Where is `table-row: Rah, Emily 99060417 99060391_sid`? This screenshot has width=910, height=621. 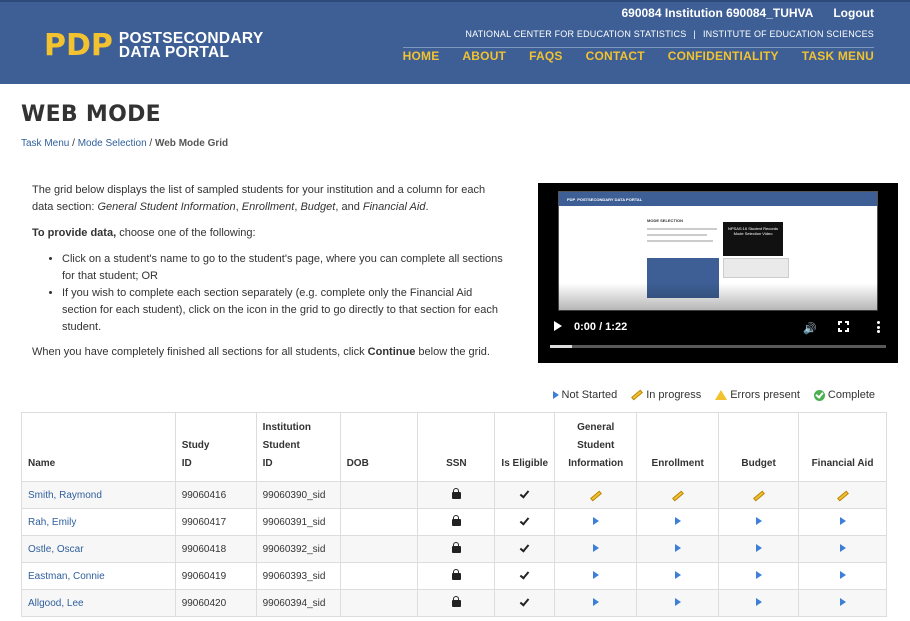
table-row: Rah, Emily 99060417 99060391_sid is located at coordinates (454, 522).